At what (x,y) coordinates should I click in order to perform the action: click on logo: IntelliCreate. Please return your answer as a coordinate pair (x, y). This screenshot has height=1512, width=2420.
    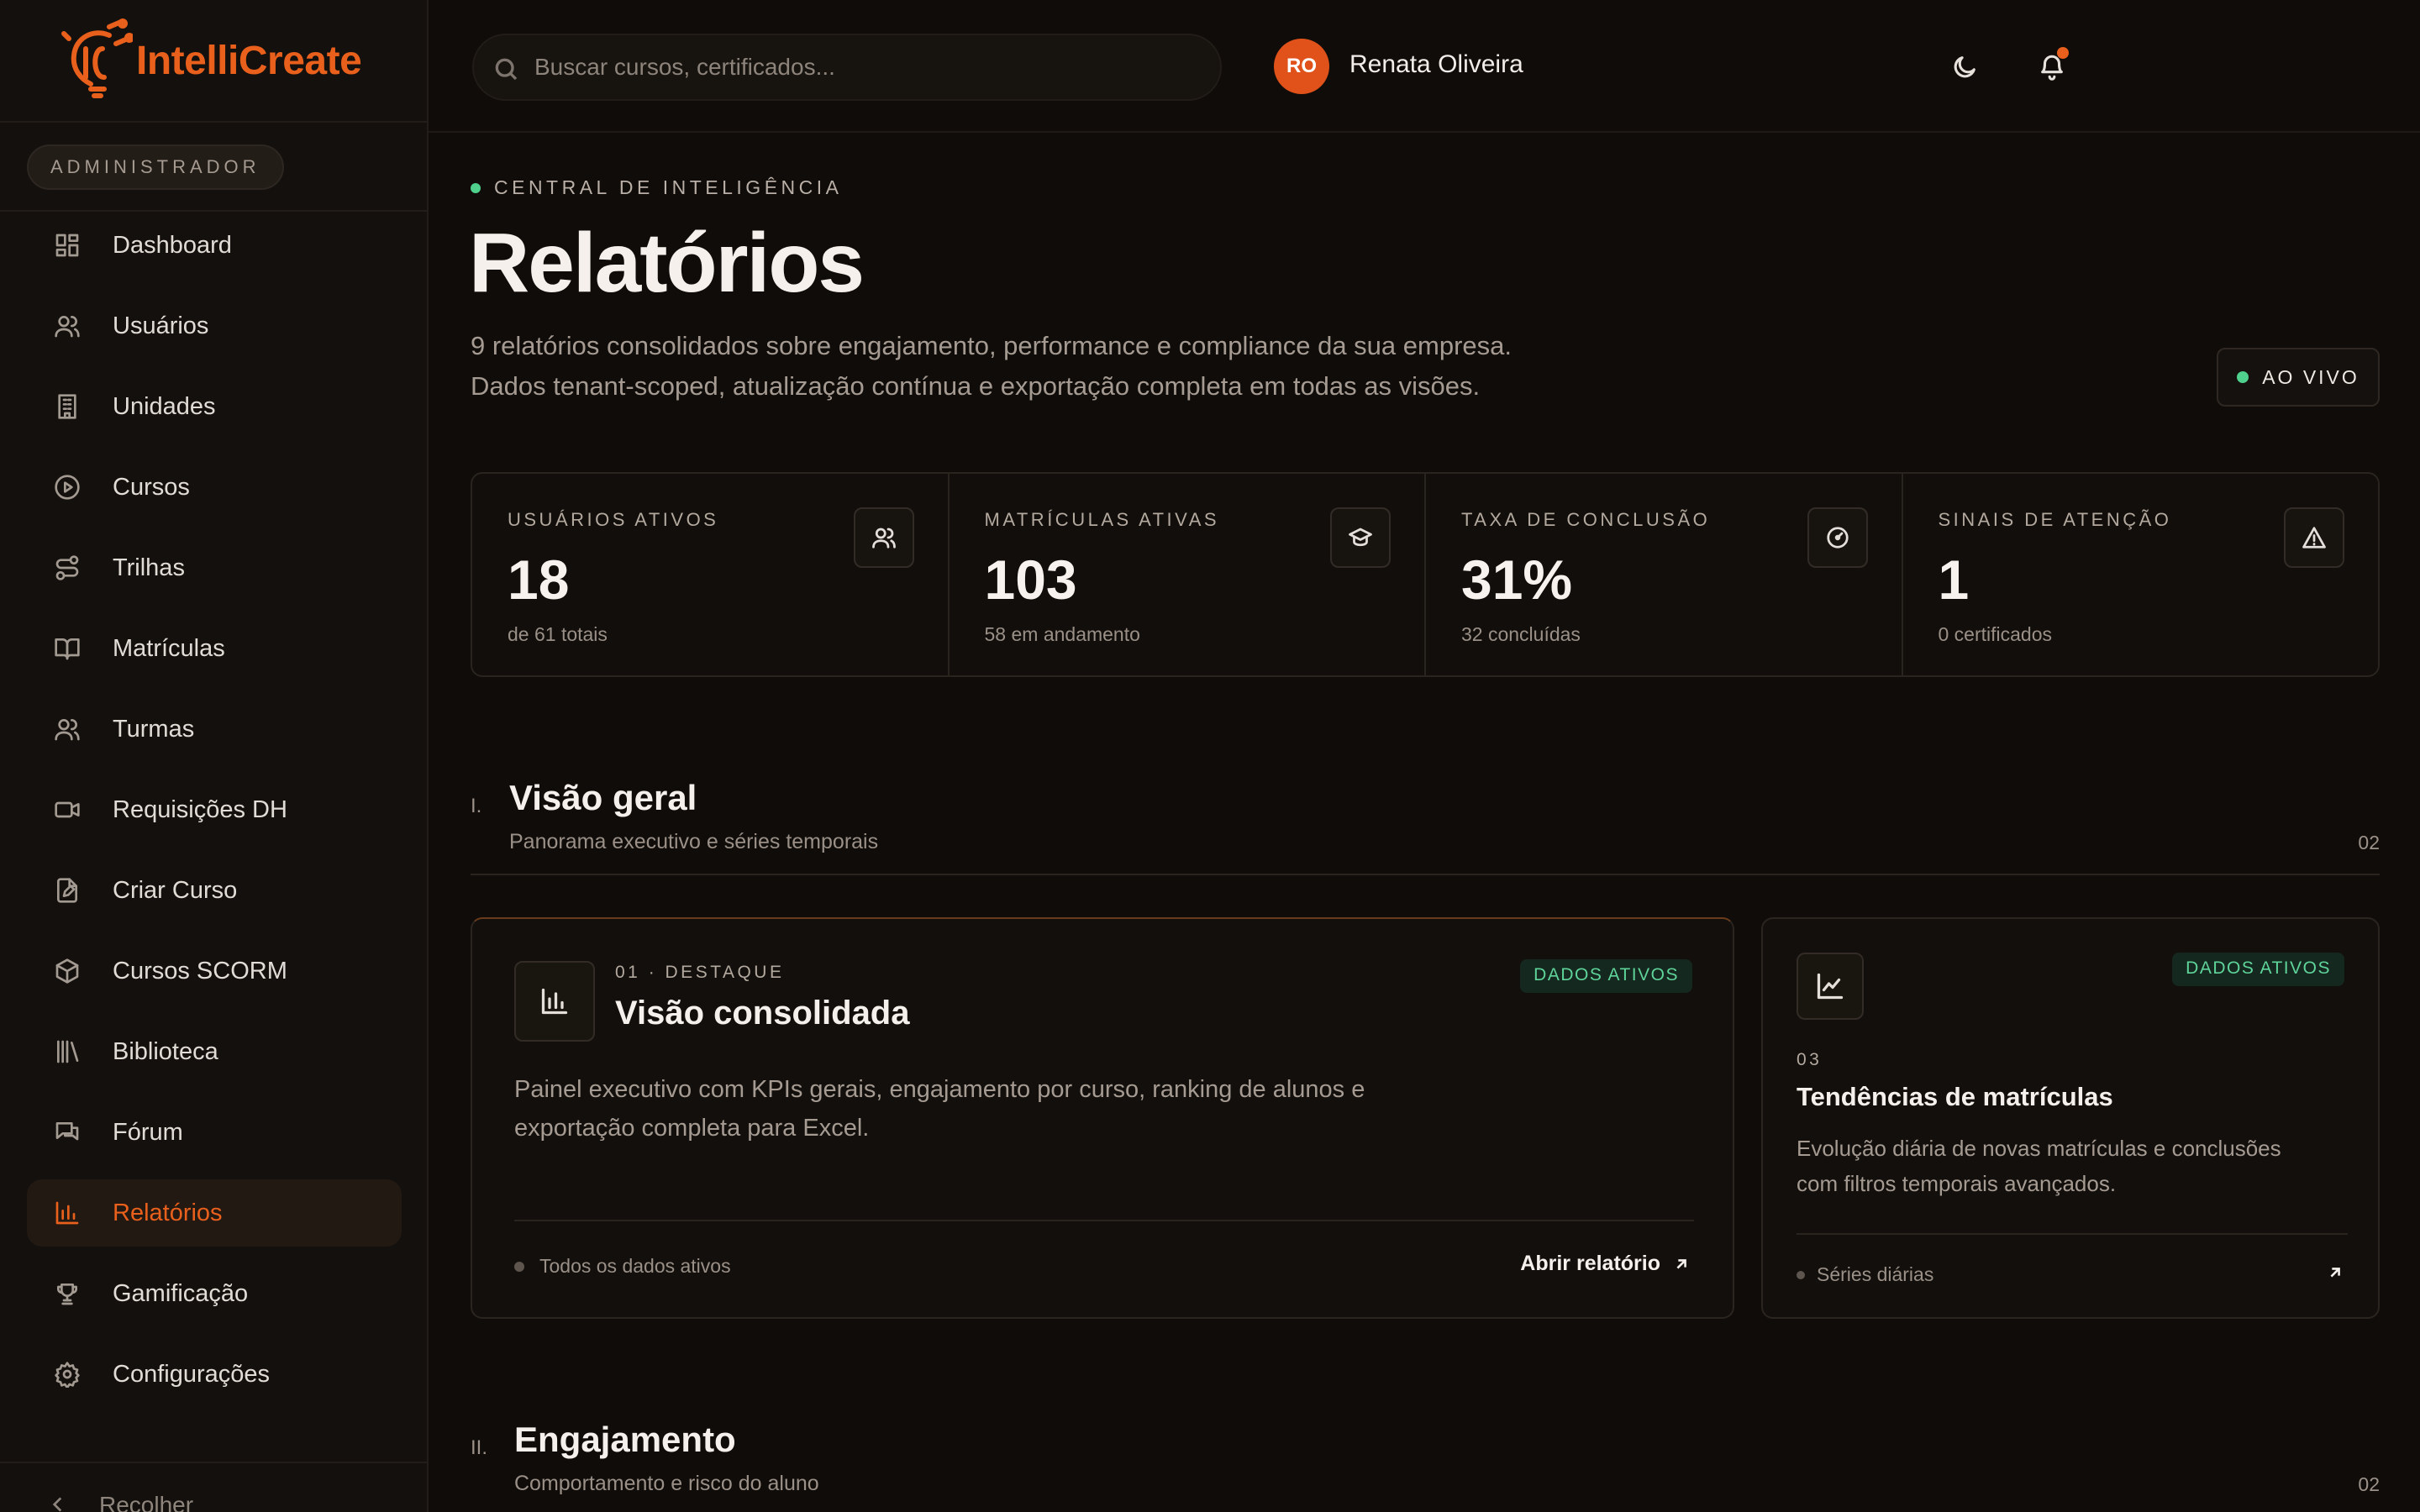
    Looking at the image, I should click on (214, 61).